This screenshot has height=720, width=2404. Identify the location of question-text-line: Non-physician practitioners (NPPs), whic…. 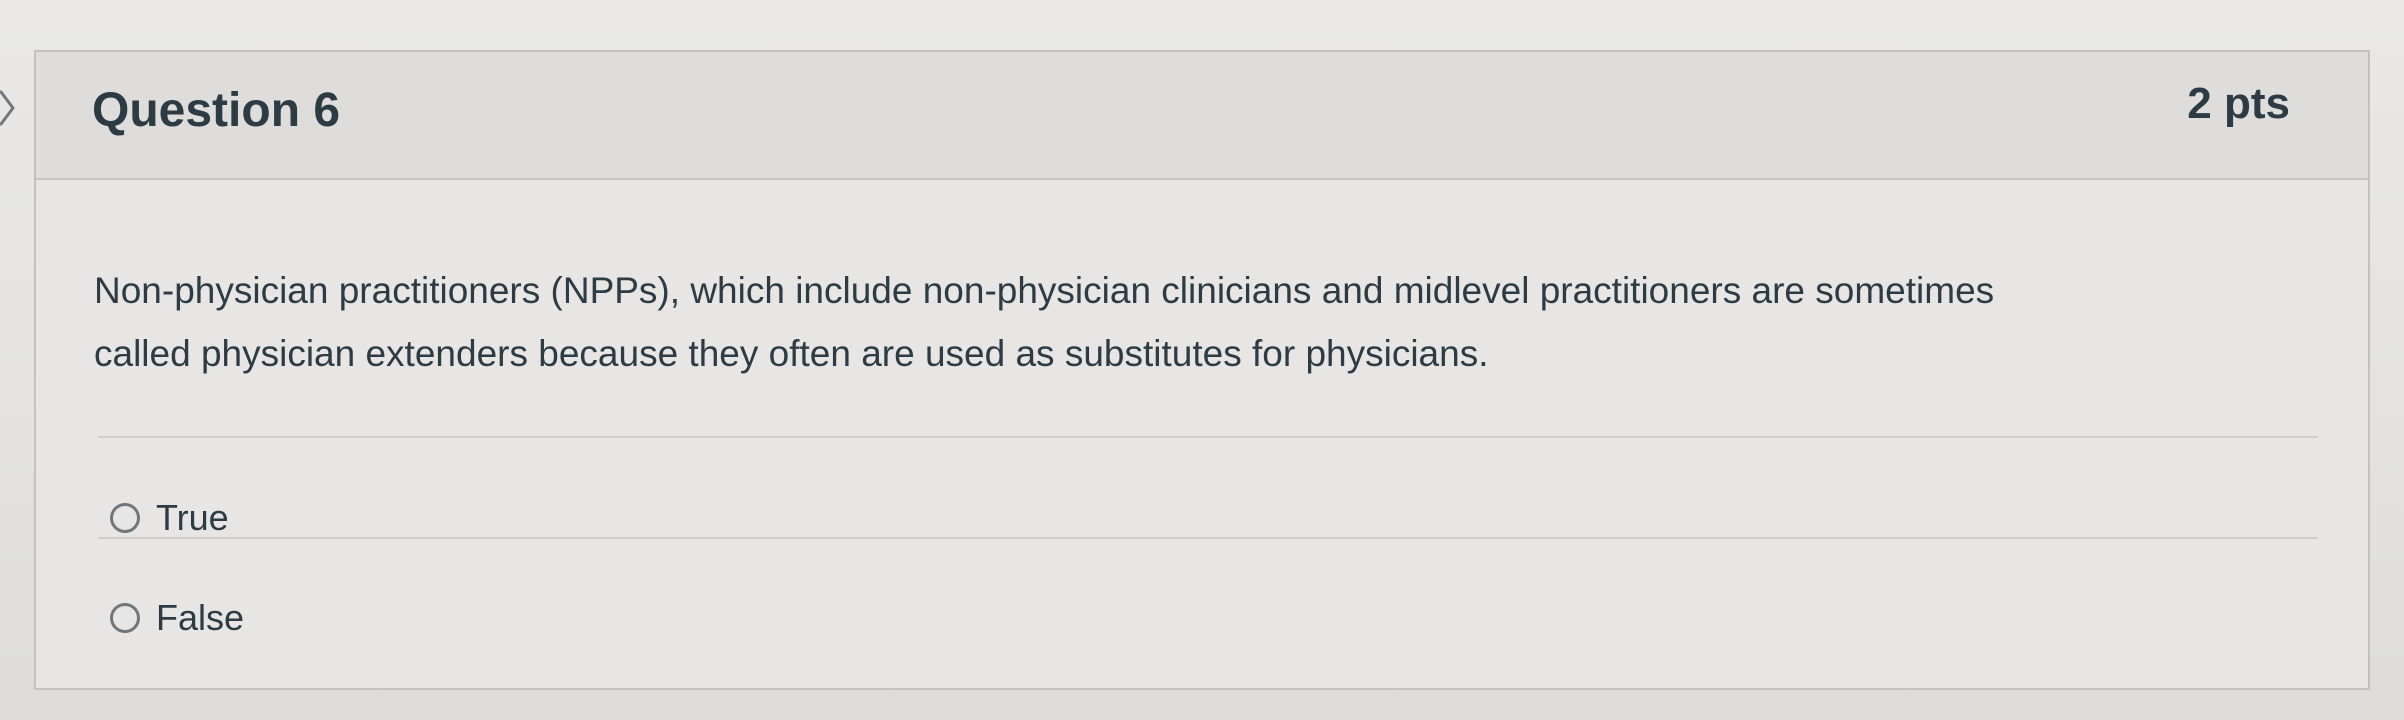
(1044, 290).